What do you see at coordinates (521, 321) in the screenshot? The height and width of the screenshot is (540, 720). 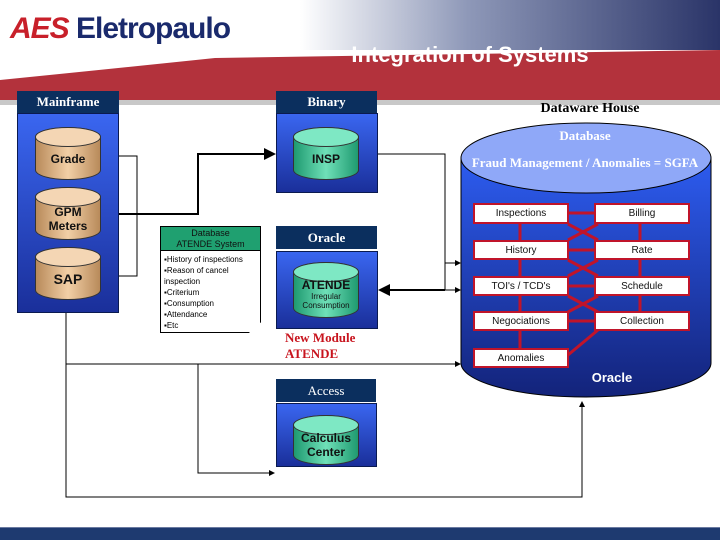 I see `module-negociations: Negociations` at bounding box center [521, 321].